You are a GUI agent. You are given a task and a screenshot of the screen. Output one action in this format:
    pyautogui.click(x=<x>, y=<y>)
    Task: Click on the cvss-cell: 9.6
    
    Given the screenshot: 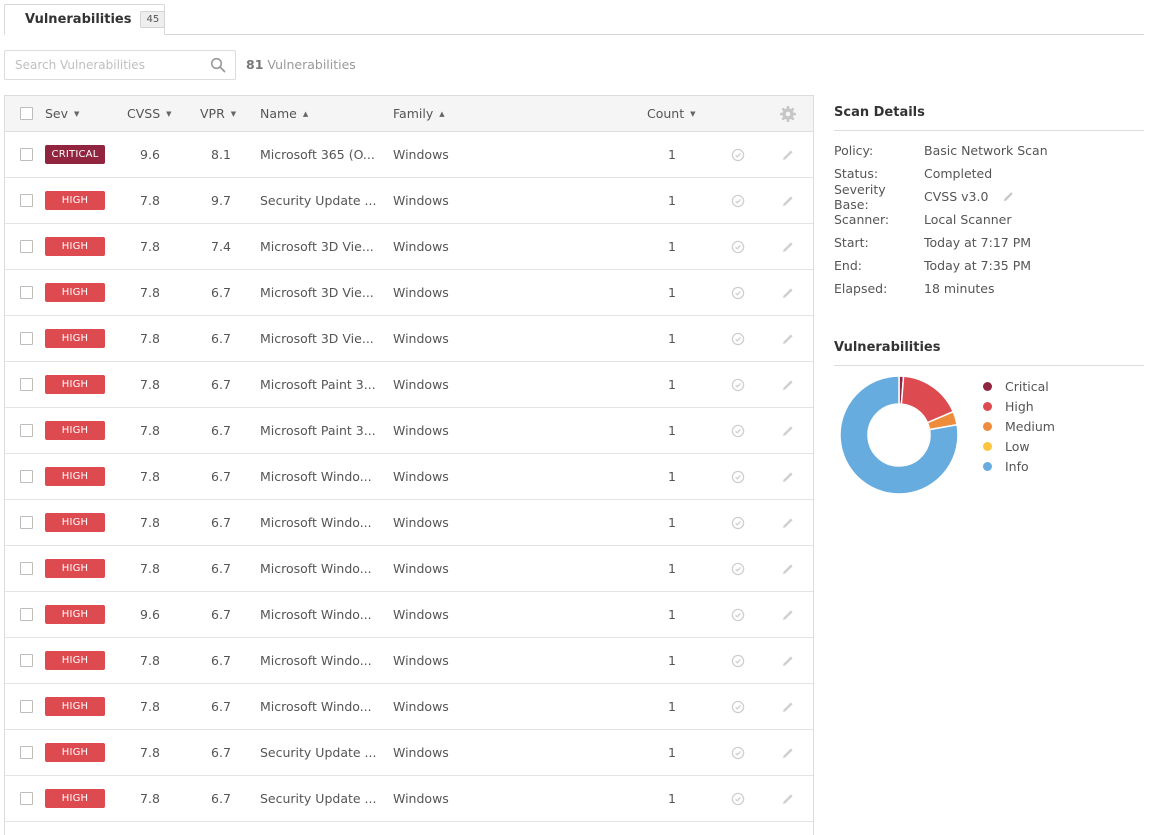 What is the action you would take?
    pyautogui.click(x=150, y=614)
    